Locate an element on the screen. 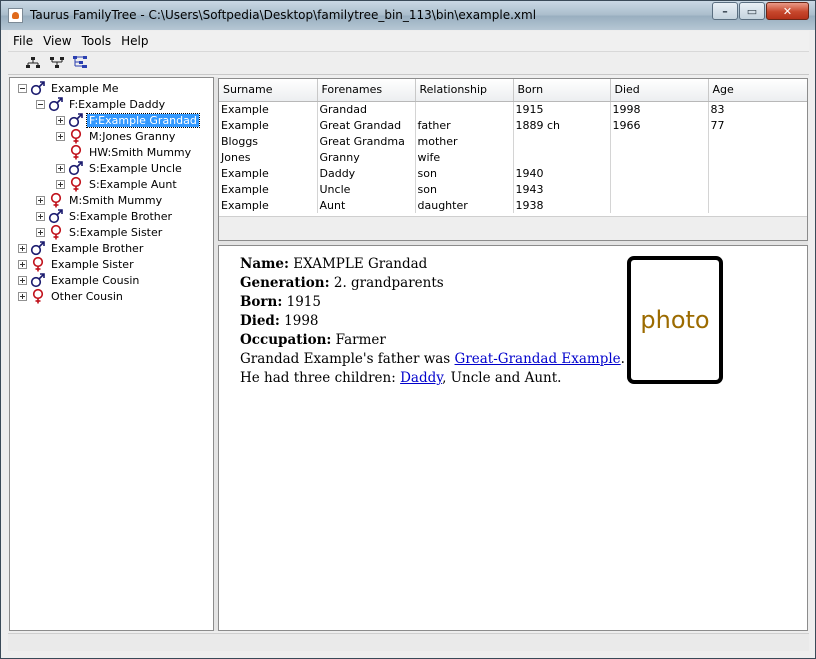 The width and height of the screenshot is (816, 659). tree-node: F:Example Grandad is located at coordinates (128, 120).